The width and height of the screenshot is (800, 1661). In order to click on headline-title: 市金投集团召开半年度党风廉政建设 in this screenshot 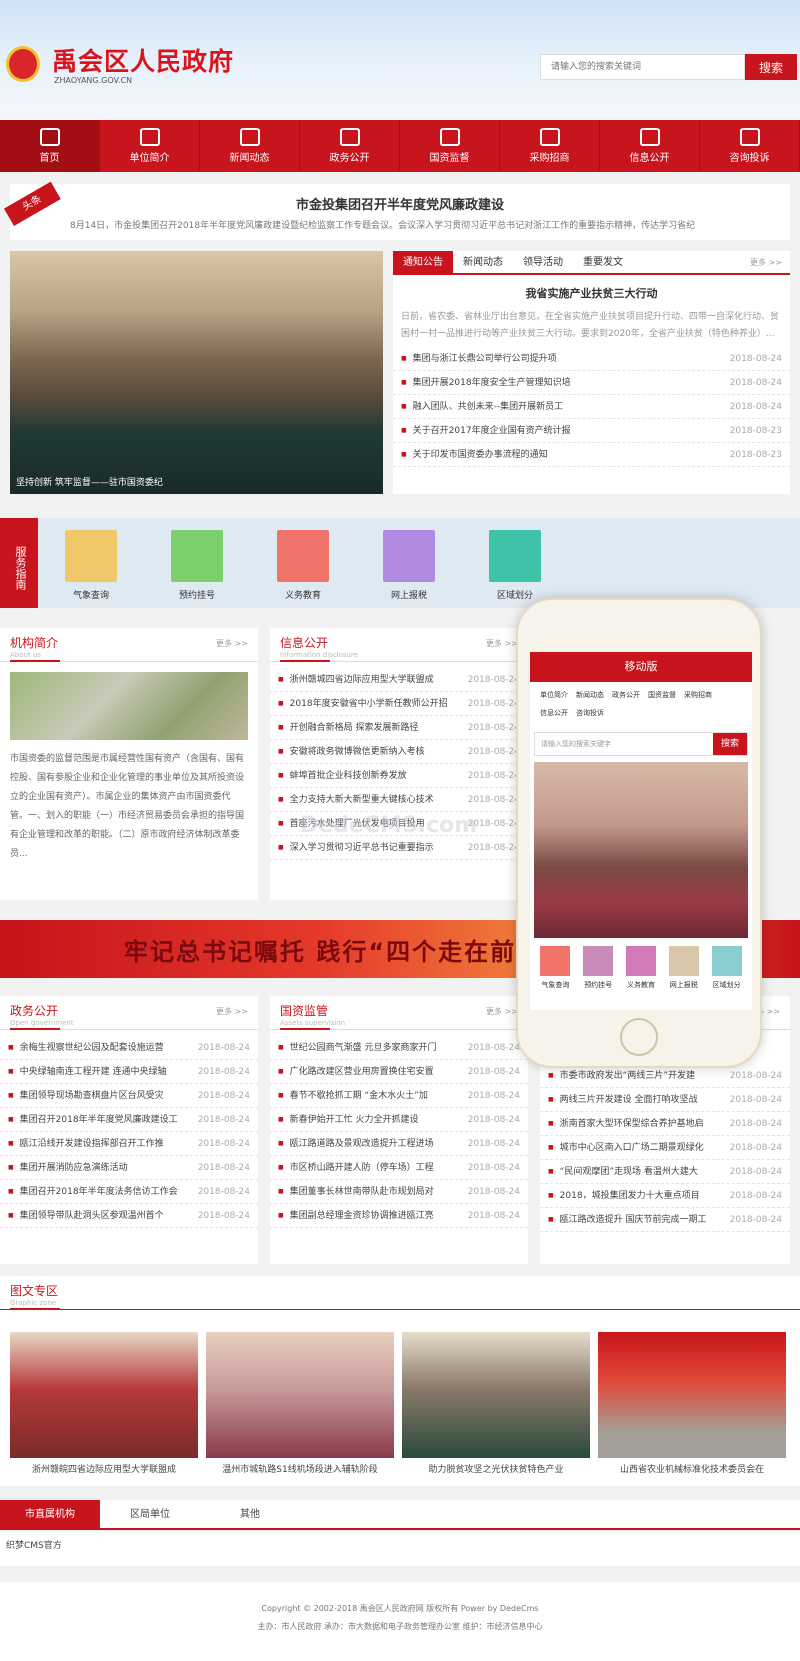, I will do `click(400, 203)`.